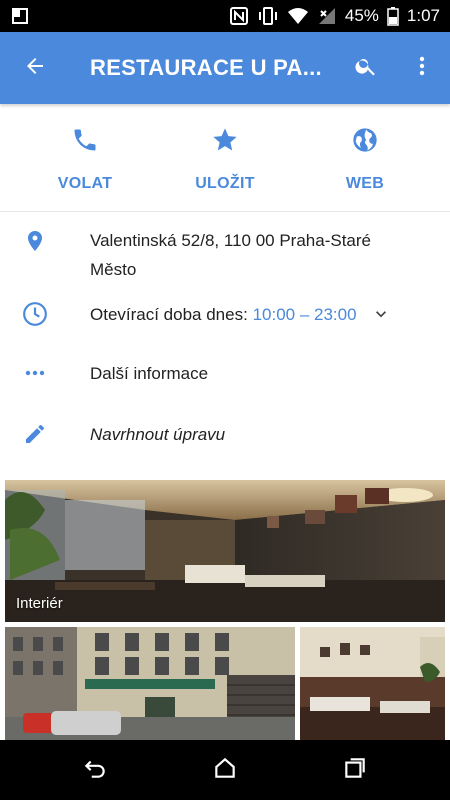  I want to click on call-button: VOLAT, so click(85, 157).